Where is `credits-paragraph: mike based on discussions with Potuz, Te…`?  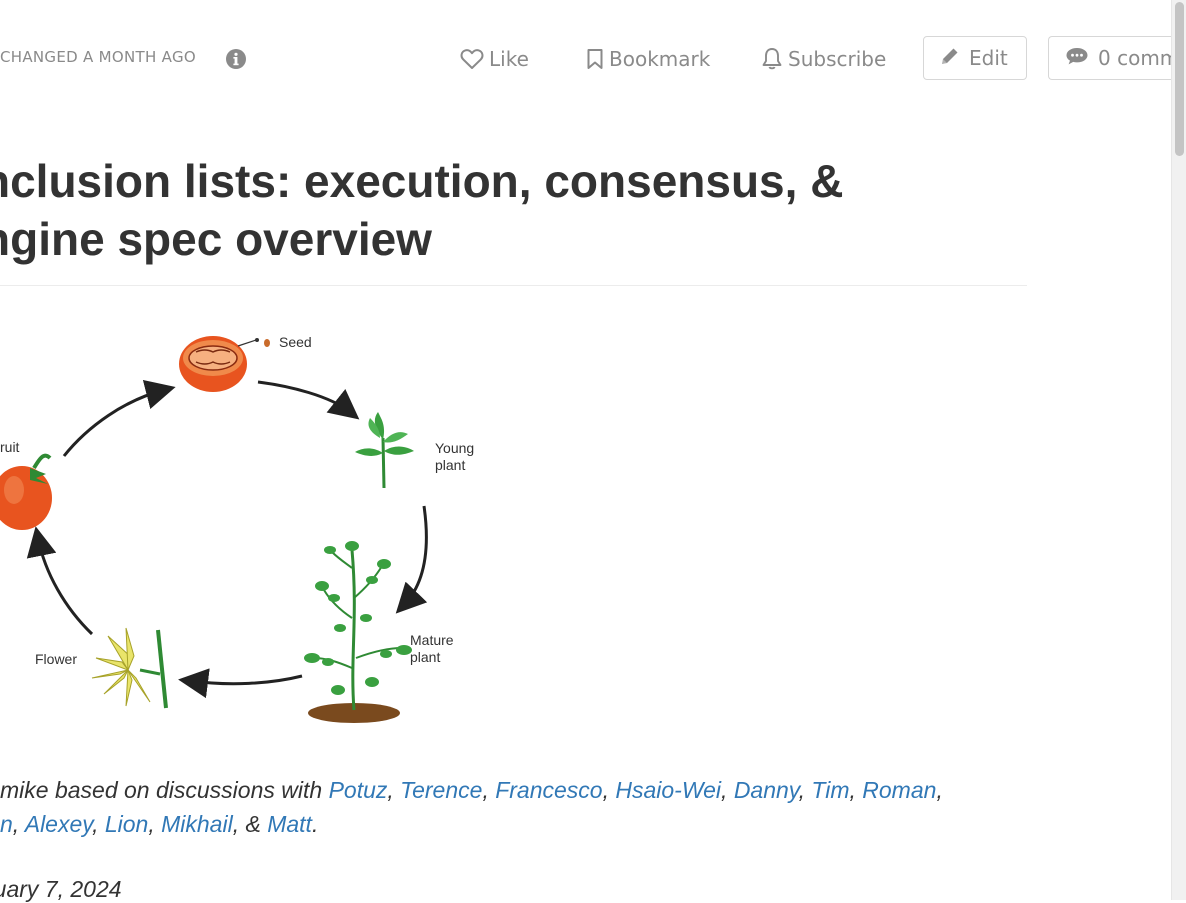 credits-paragraph: mike based on discussions with Potuz, Te… is located at coordinates (471, 807).